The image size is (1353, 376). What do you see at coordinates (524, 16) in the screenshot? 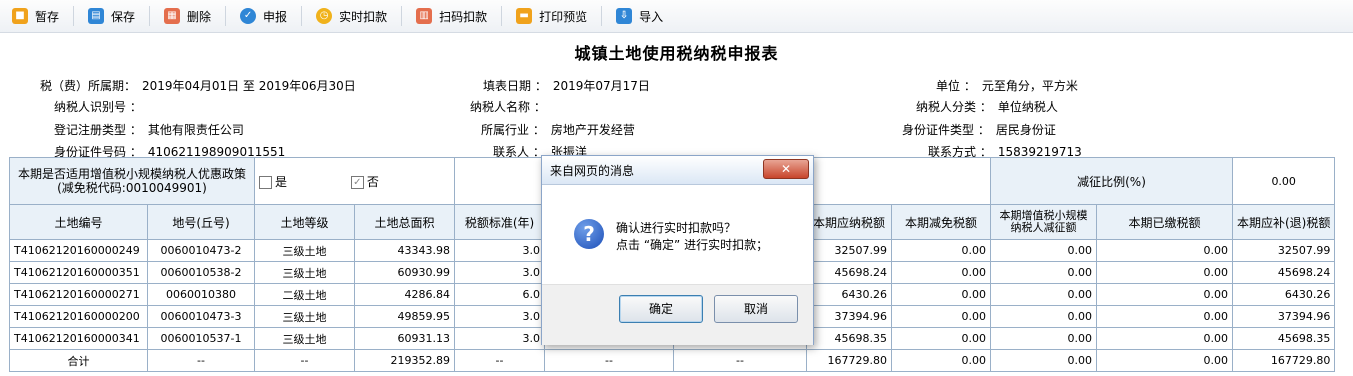
I see `print-icon: ▬` at bounding box center [524, 16].